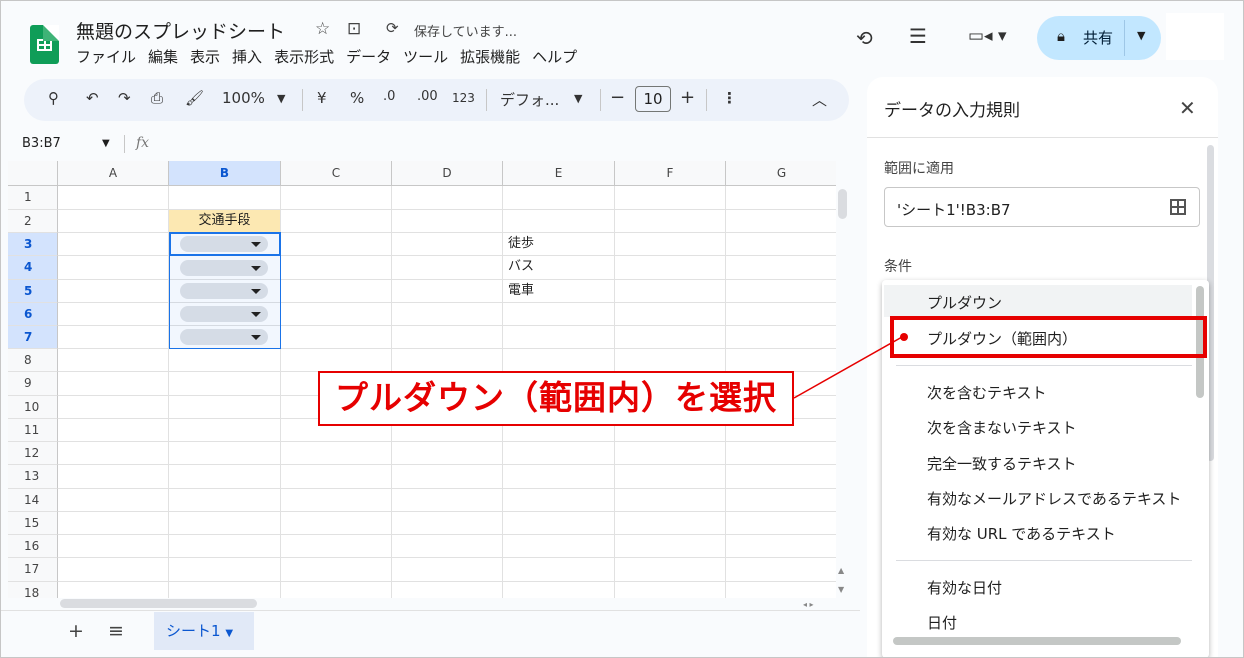  I want to click on menu-help: ヘルプ, so click(554, 56).